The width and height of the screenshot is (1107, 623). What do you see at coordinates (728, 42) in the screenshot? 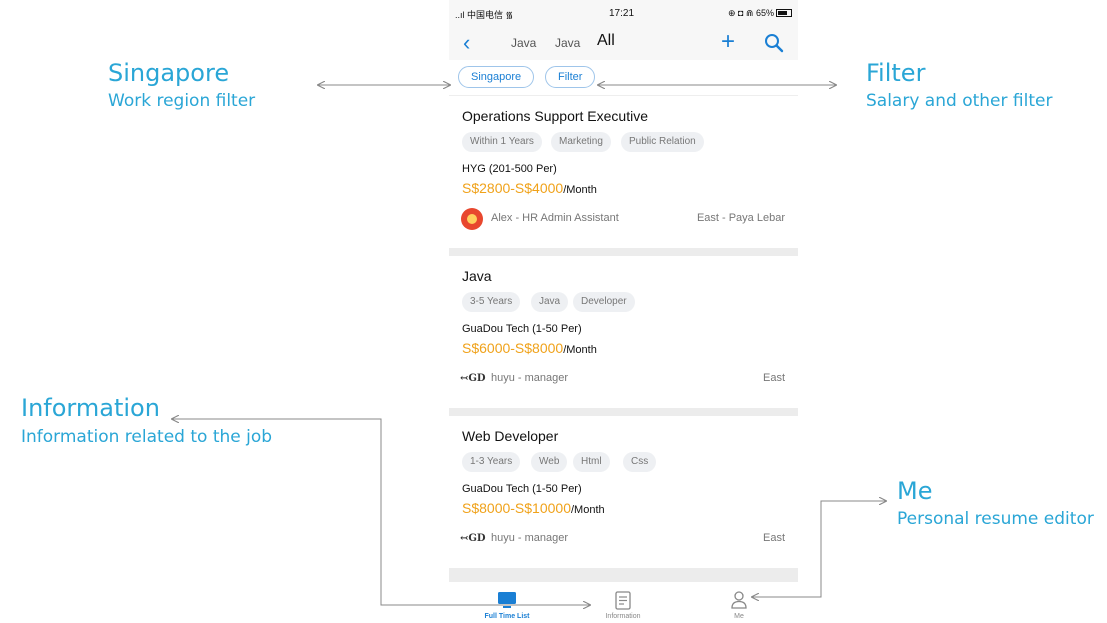
I see `add-icon: +` at bounding box center [728, 42].